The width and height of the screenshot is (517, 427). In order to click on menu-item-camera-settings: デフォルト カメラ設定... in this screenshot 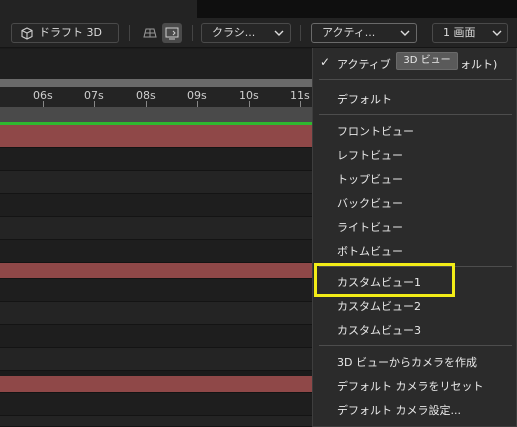, I will do `click(399, 410)`.